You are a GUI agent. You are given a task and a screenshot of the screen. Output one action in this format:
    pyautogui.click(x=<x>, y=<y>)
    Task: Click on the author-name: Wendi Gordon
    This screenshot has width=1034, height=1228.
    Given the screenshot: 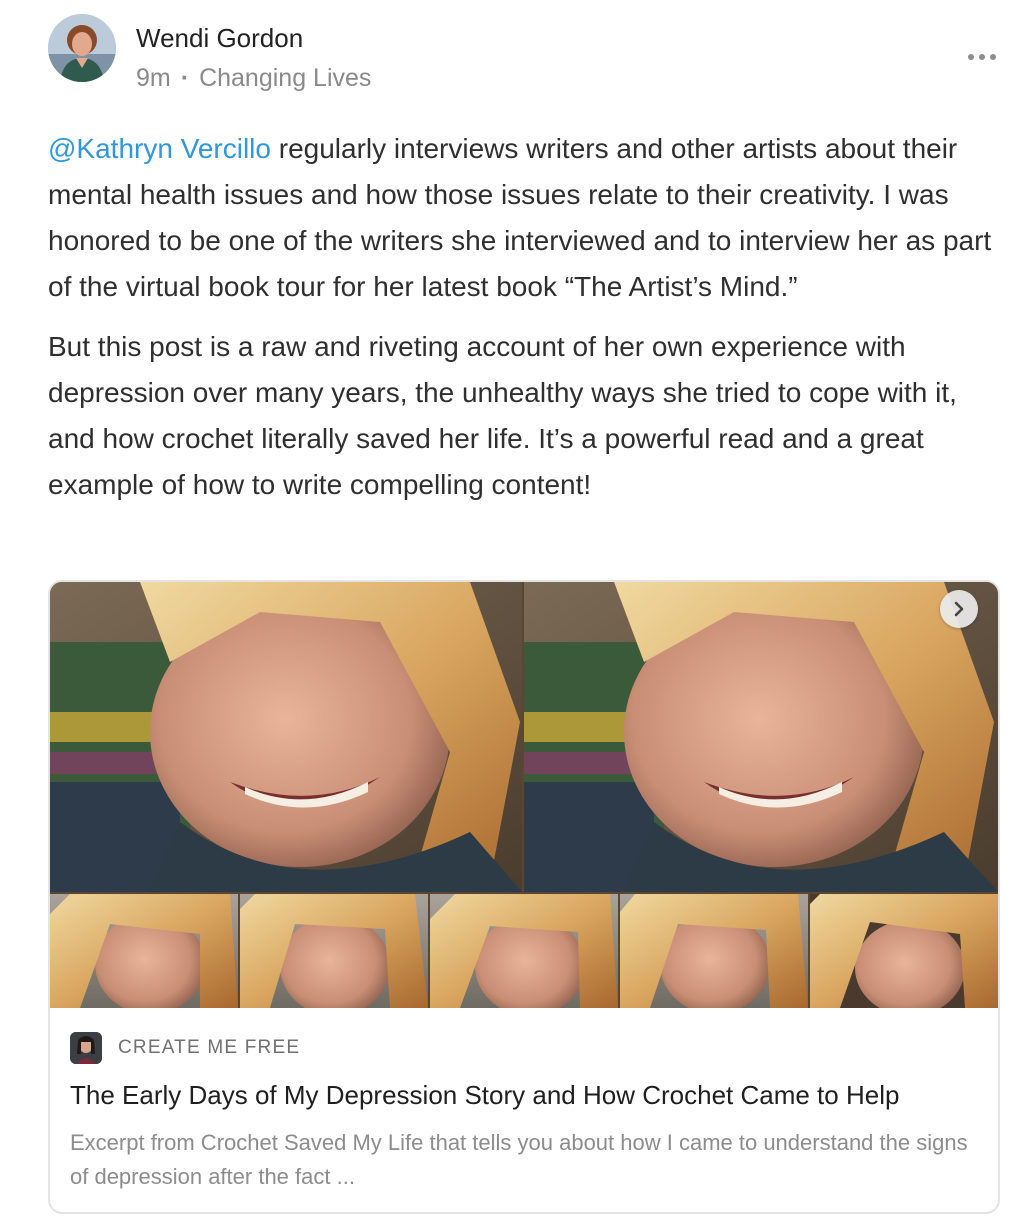 What is the action you would take?
    pyautogui.click(x=219, y=38)
    